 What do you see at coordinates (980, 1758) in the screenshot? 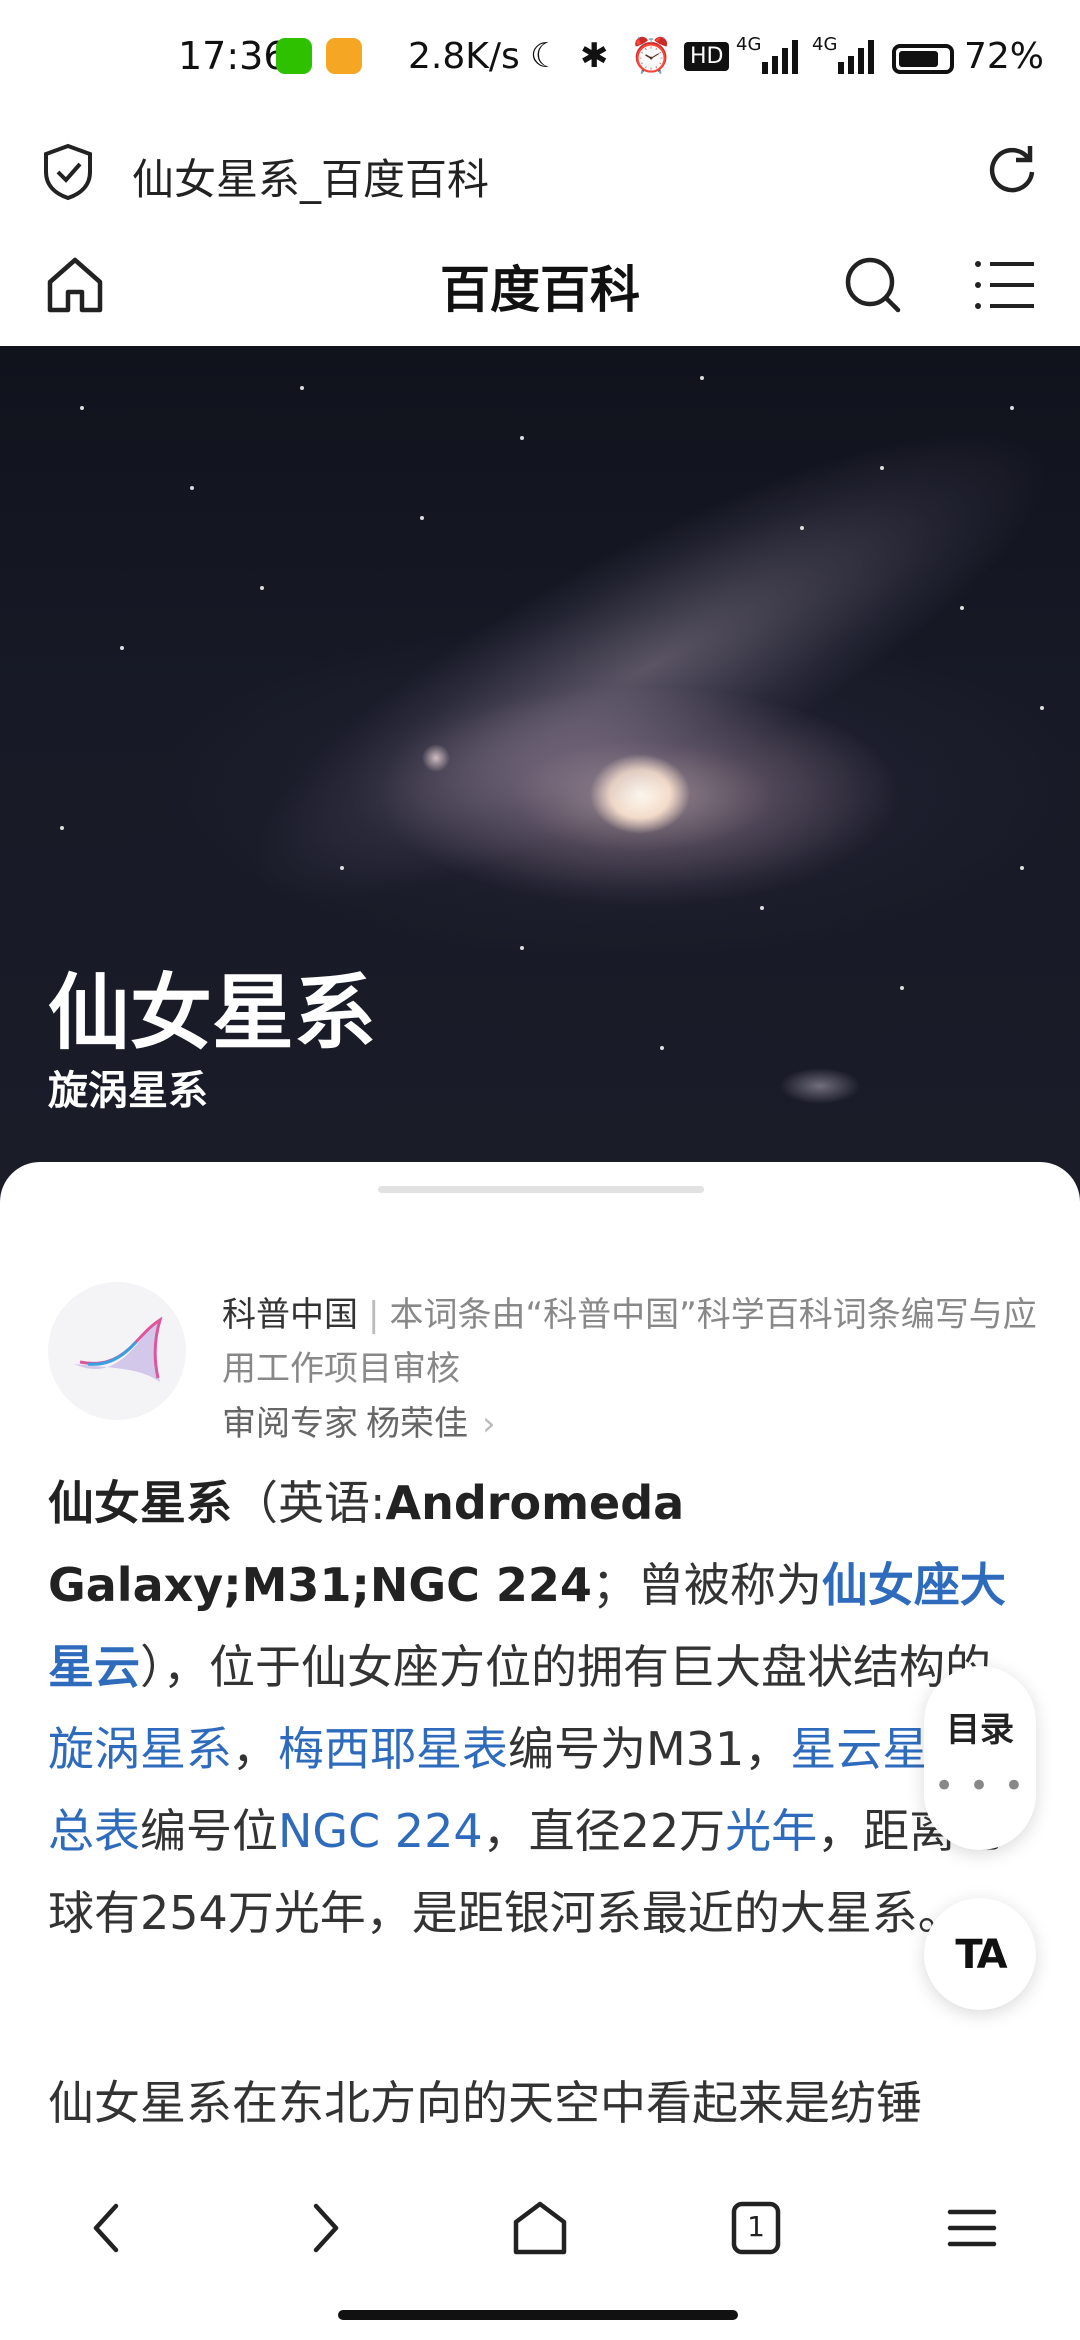
I see `table-of-contents-button: 目录 • • •` at bounding box center [980, 1758].